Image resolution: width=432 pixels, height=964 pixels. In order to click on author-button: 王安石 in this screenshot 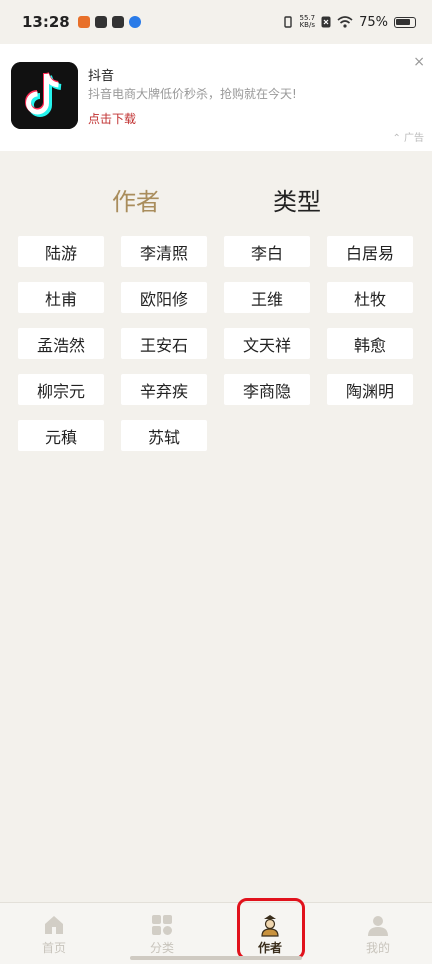, I will do `click(164, 343)`.